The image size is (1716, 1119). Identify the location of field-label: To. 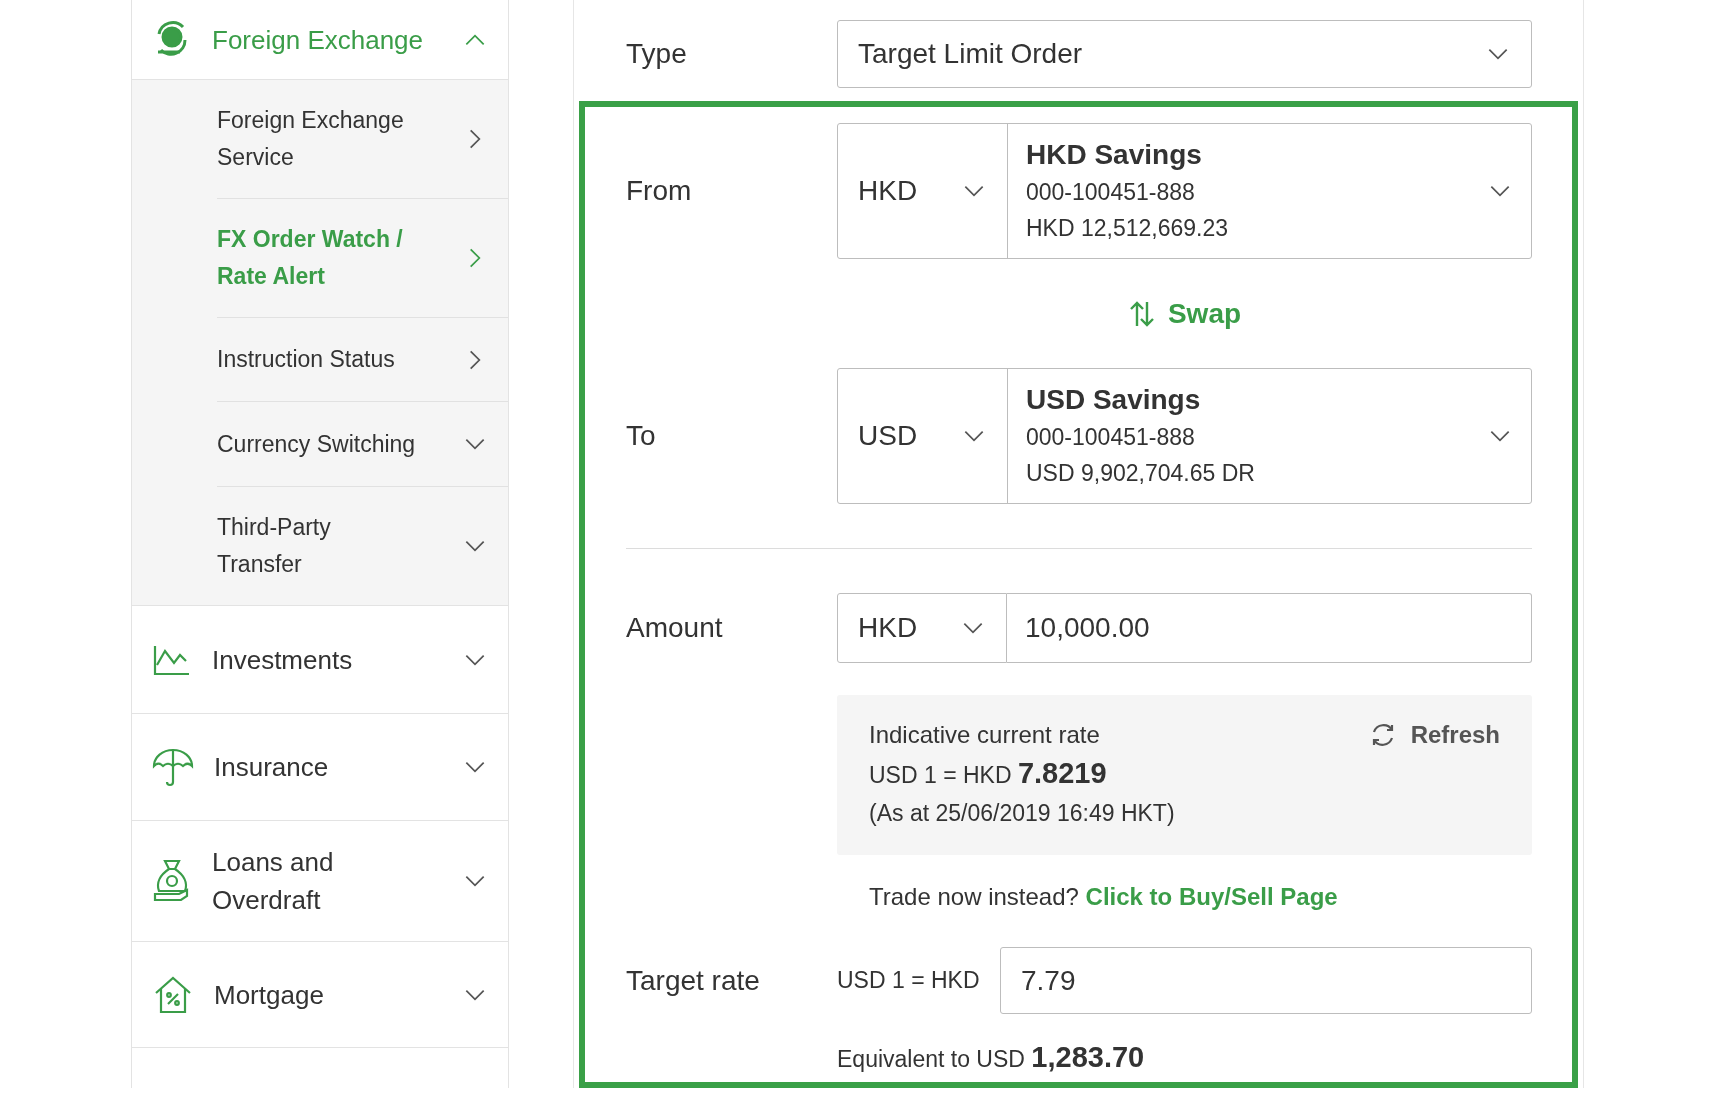
(641, 436).